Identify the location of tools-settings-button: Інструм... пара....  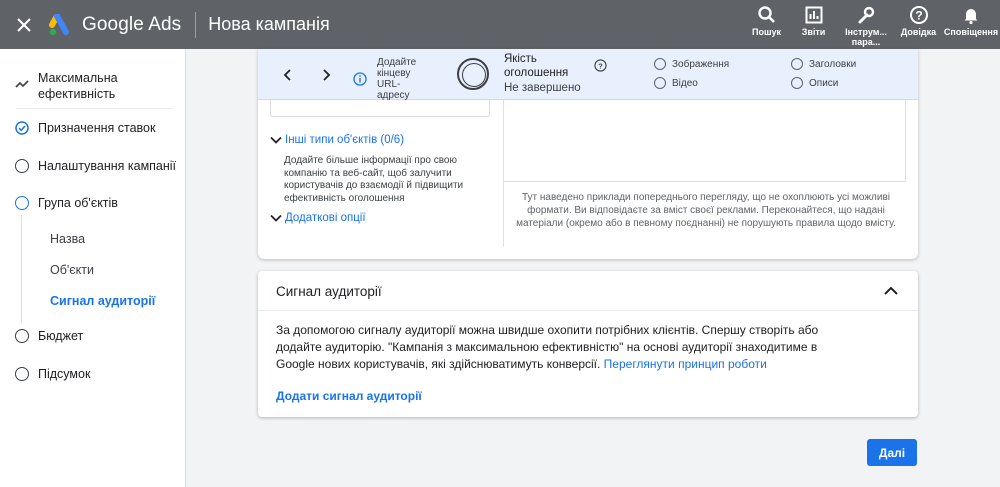
(866, 24).